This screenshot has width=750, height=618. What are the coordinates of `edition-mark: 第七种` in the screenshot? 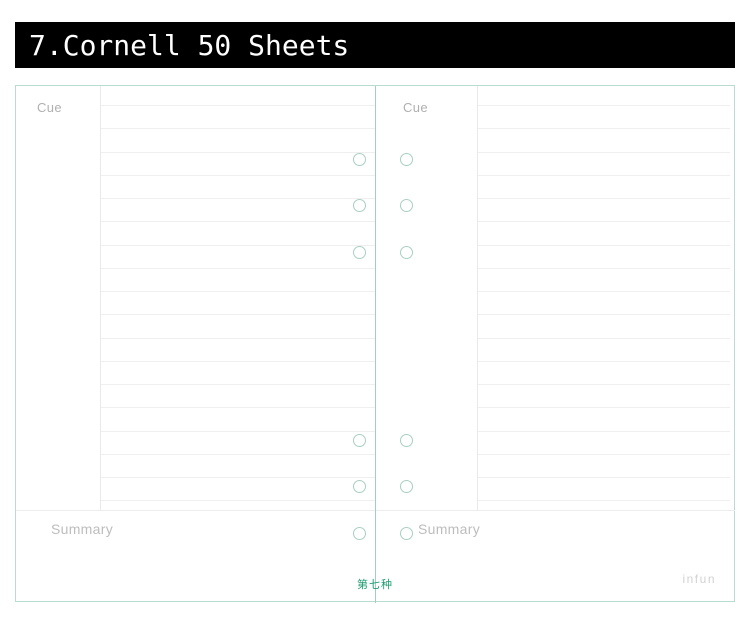 It's located at (375, 584).